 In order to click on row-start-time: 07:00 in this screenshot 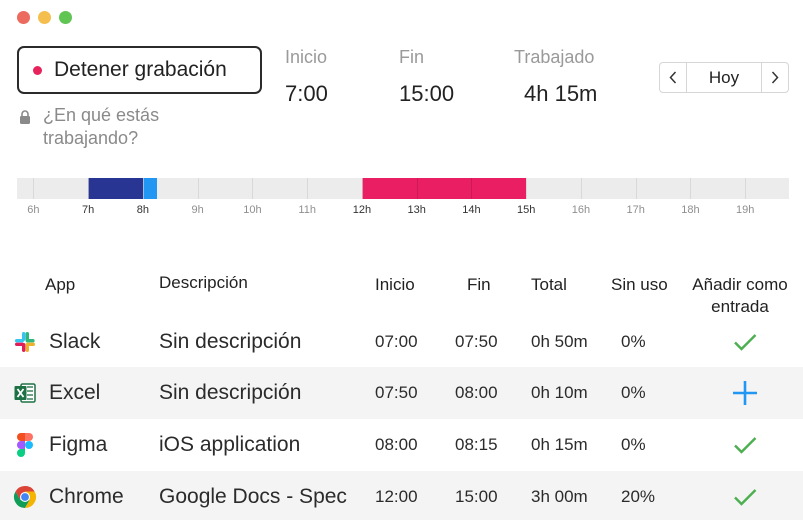, I will do `click(396, 341)`.